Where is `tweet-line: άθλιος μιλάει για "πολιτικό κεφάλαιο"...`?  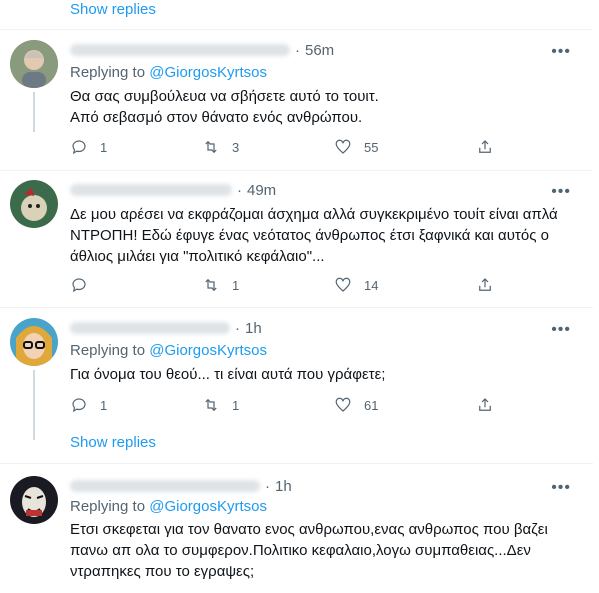
tweet-line: άθλιος μιλάει για "πολιτικό κεφάλαιο"... is located at coordinates (197, 256).